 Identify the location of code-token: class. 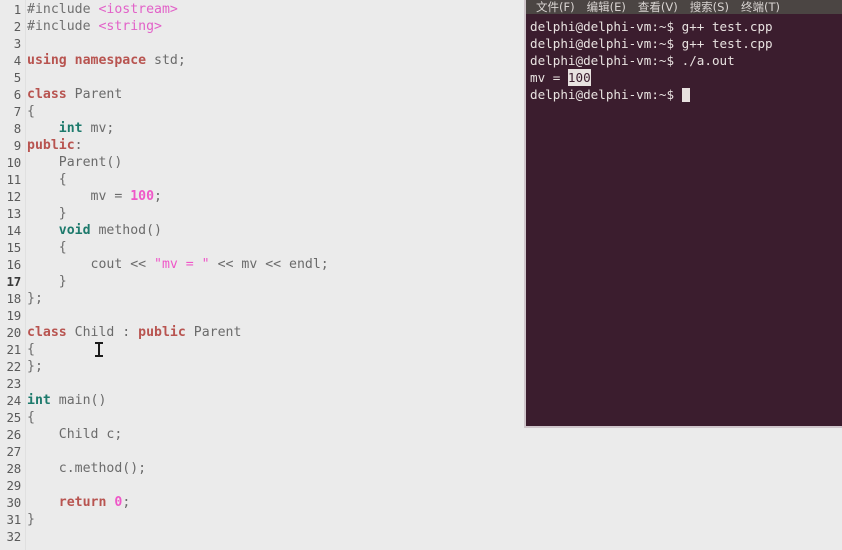
(47, 332).